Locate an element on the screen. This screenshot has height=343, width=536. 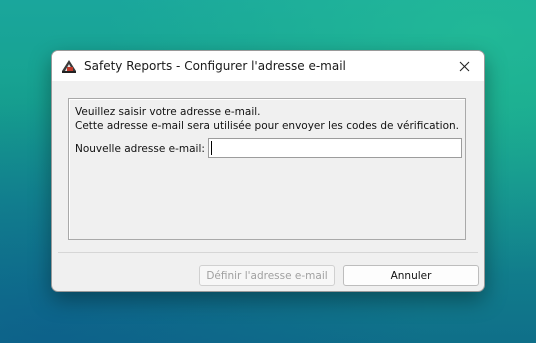
close-button is located at coordinates (464, 66).